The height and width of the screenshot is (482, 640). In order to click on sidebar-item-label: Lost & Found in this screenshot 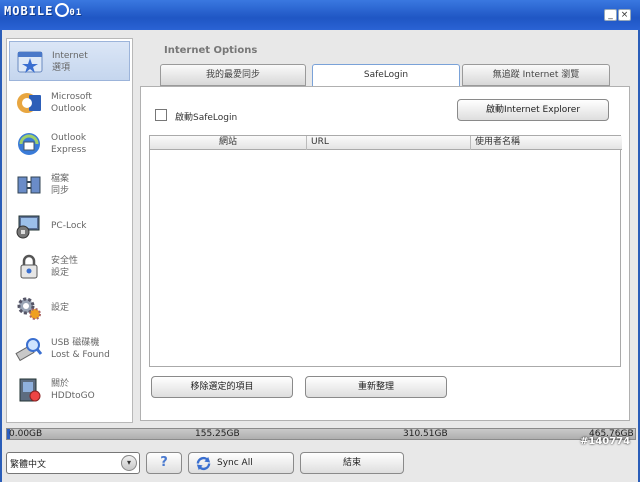, I will do `click(80, 355)`.